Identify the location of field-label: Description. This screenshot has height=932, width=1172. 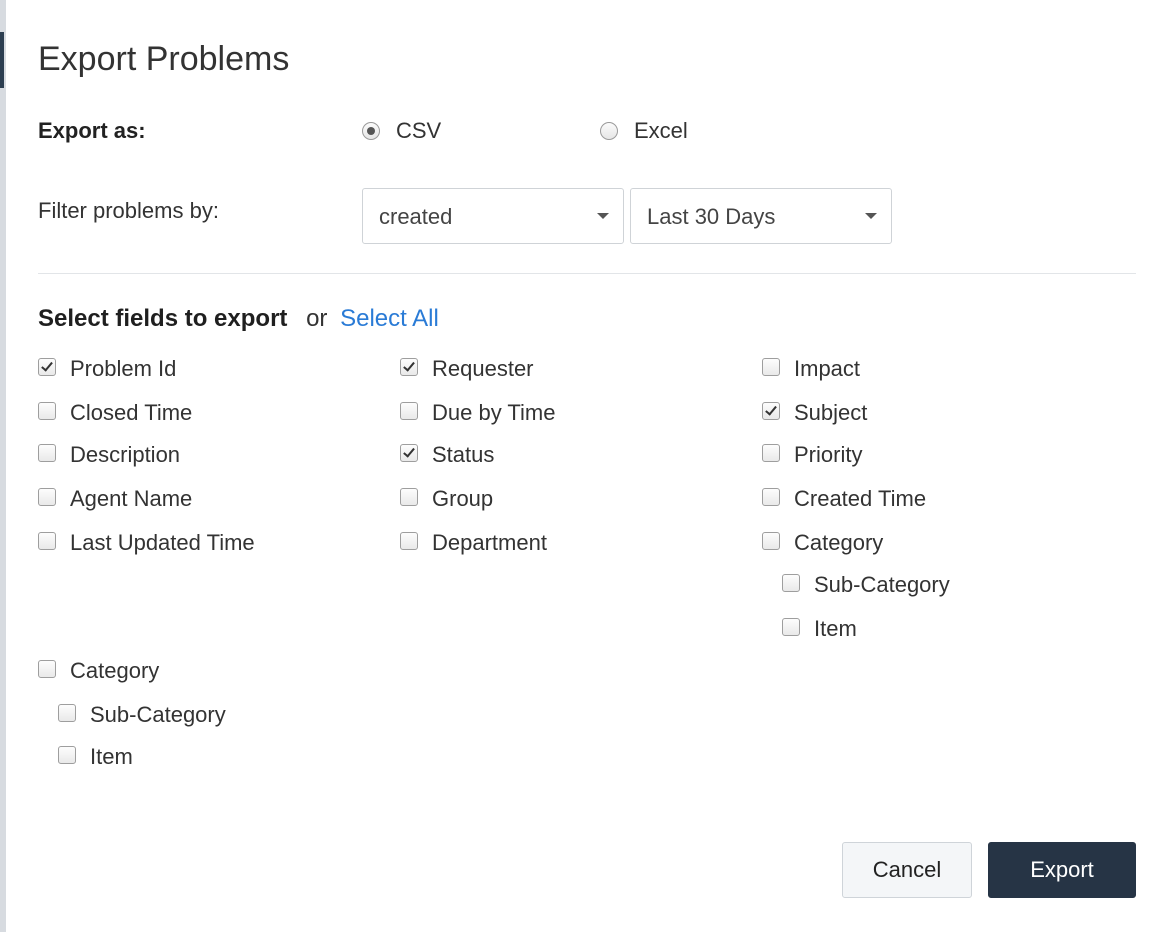
(125, 454).